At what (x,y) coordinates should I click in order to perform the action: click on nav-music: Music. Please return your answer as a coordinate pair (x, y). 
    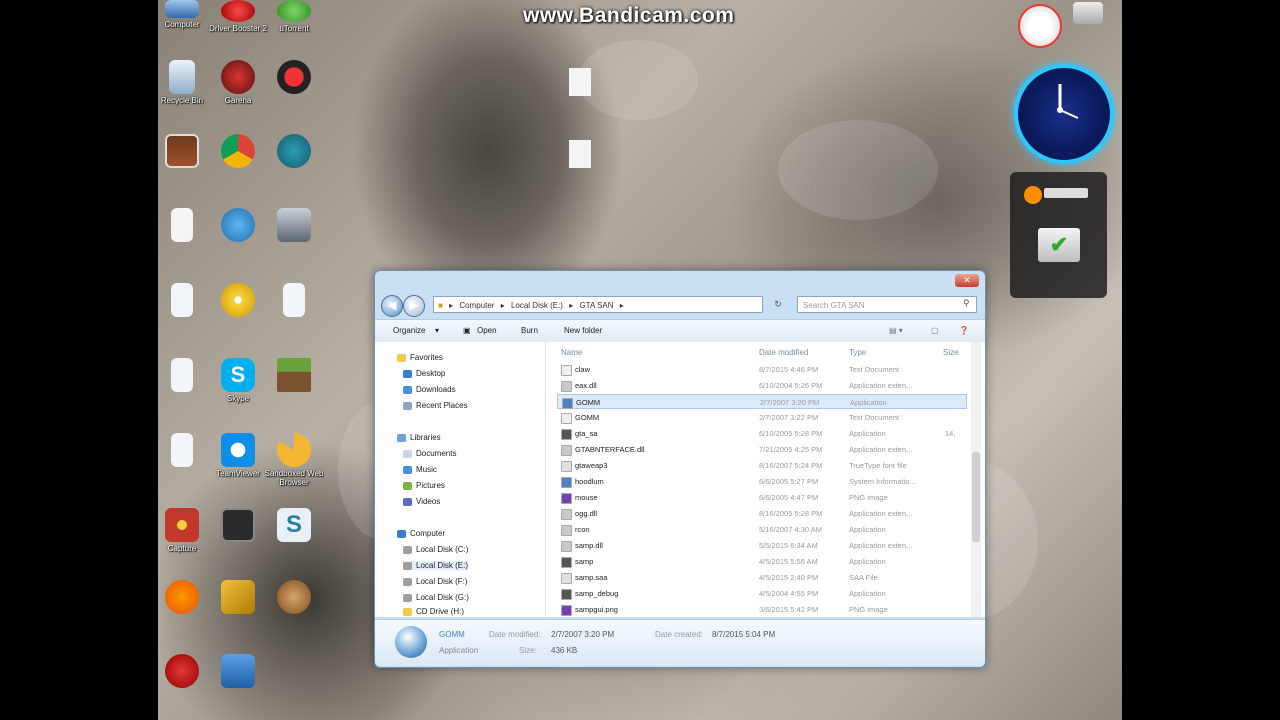
    Looking at the image, I should click on (420, 469).